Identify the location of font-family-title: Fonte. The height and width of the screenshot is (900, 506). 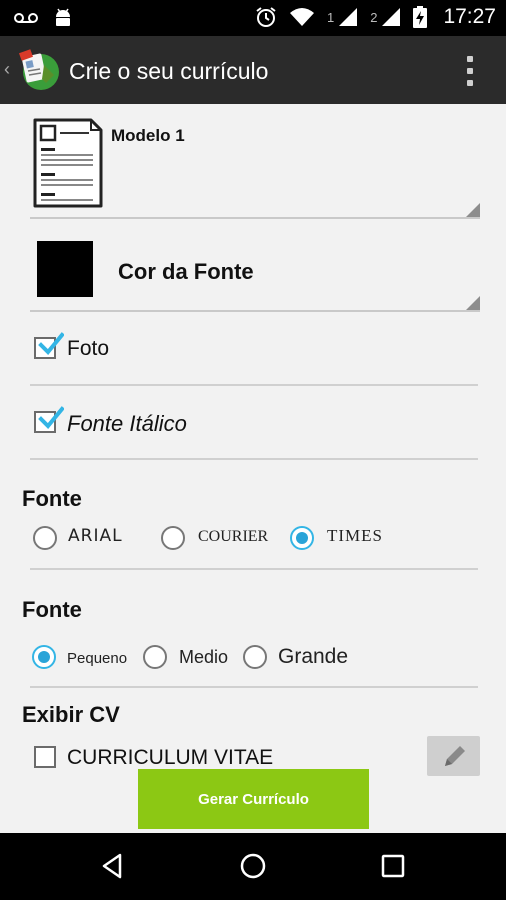
(52, 498).